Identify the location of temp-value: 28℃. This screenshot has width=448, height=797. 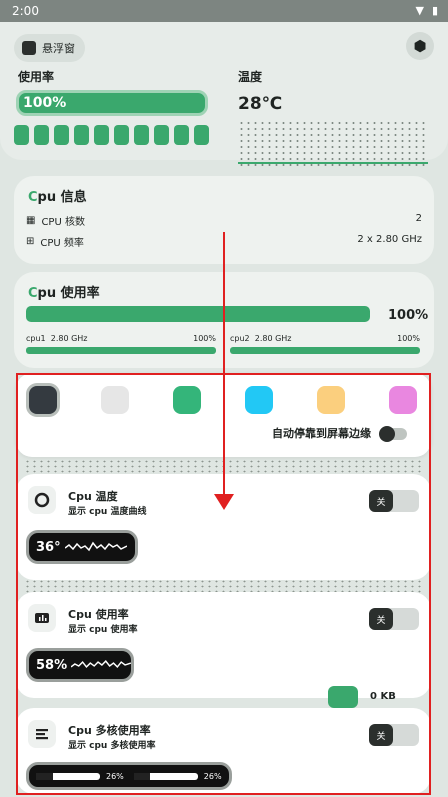
(260, 104).